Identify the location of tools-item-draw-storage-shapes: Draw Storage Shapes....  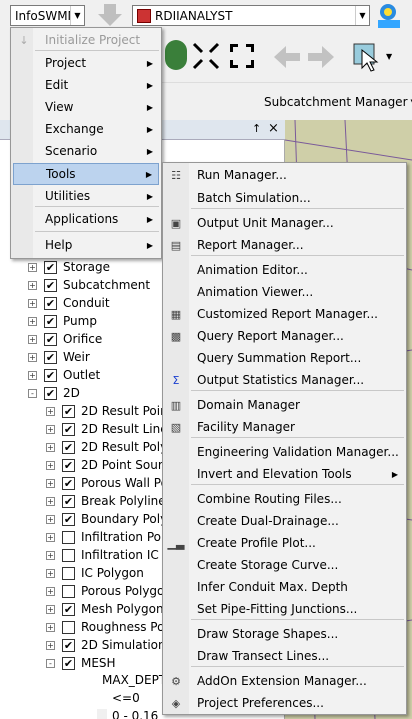
(284, 634).